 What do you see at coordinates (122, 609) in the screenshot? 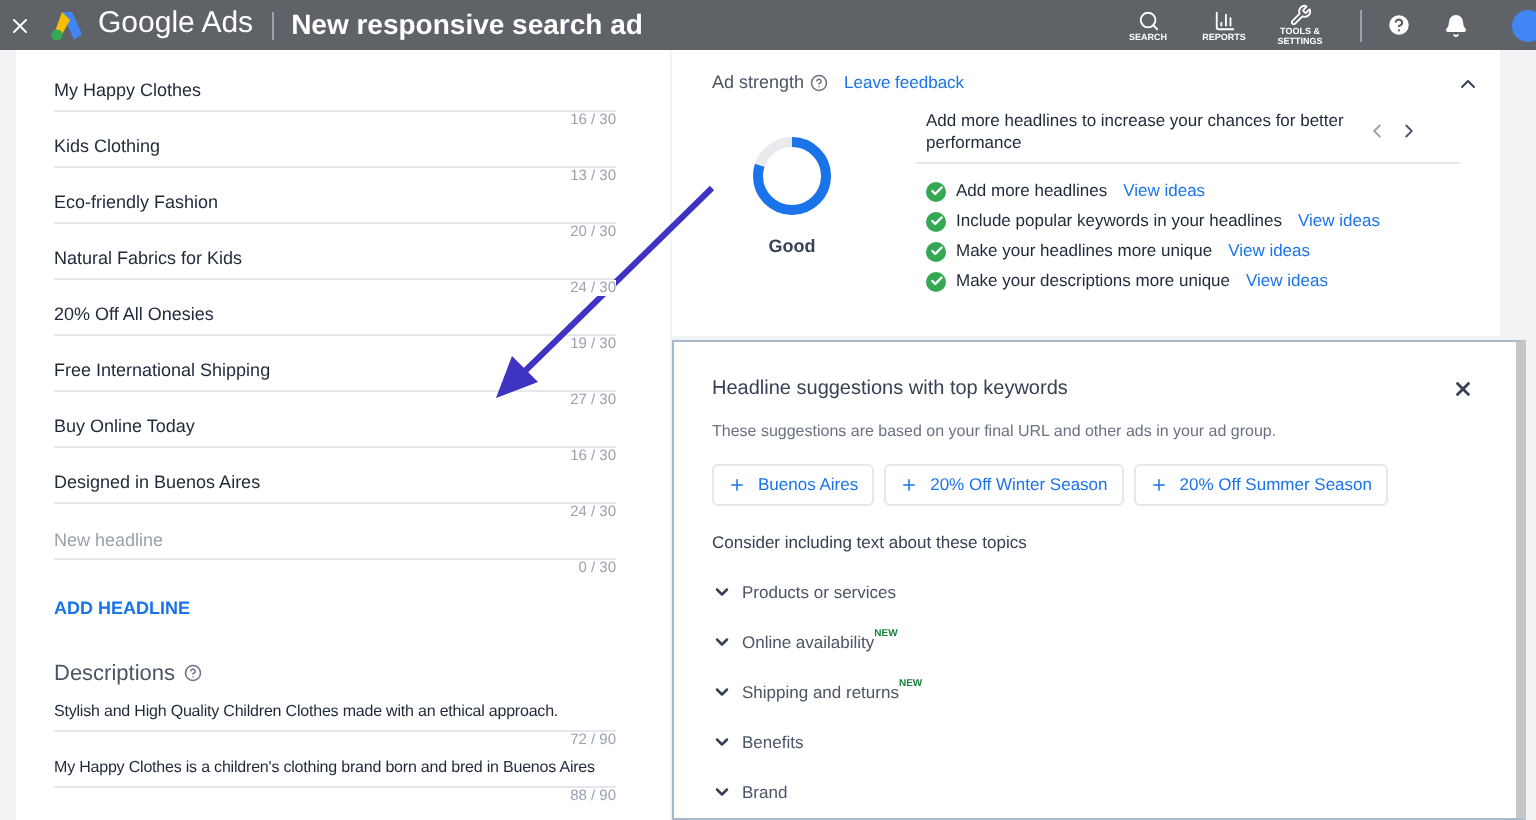
I see `add-headline-link: ADD HEADLINE` at bounding box center [122, 609].